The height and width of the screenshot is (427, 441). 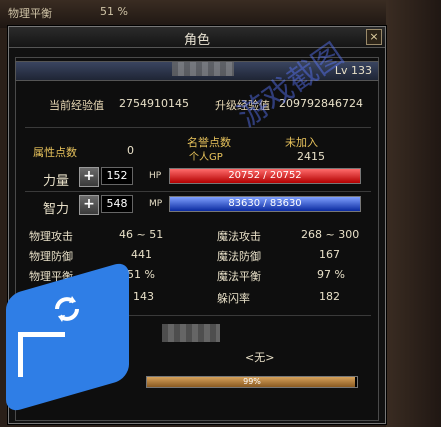 What do you see at coordinates (154, 103) in the screenshot?
I see `current-exp-value: 2754910145` at bounding box center [154, 103].